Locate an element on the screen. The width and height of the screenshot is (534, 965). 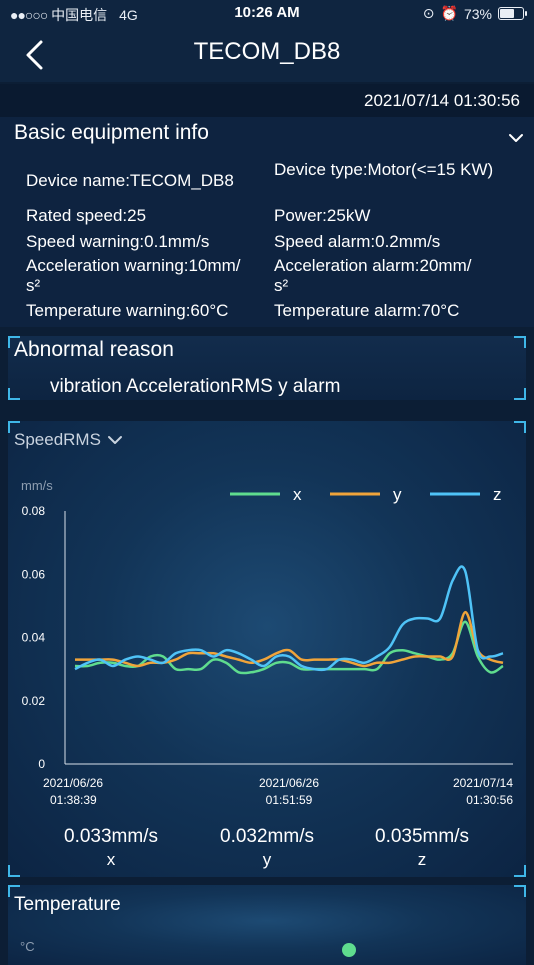
acceleration-warning: Acceleration warning:10mm/ is located at coordinates (133, 265).